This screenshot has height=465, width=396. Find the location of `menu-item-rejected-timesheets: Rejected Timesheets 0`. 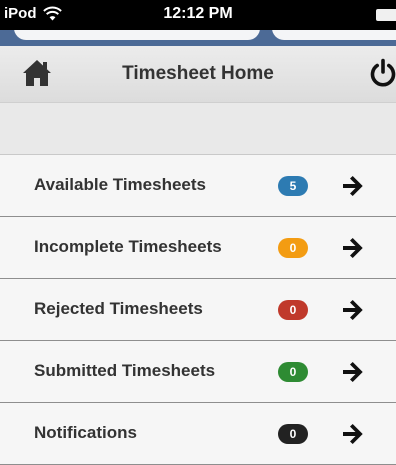

menu-item-rejected-timesheets: Rejected Timesheets 0 is located at coordinates (198, 310).